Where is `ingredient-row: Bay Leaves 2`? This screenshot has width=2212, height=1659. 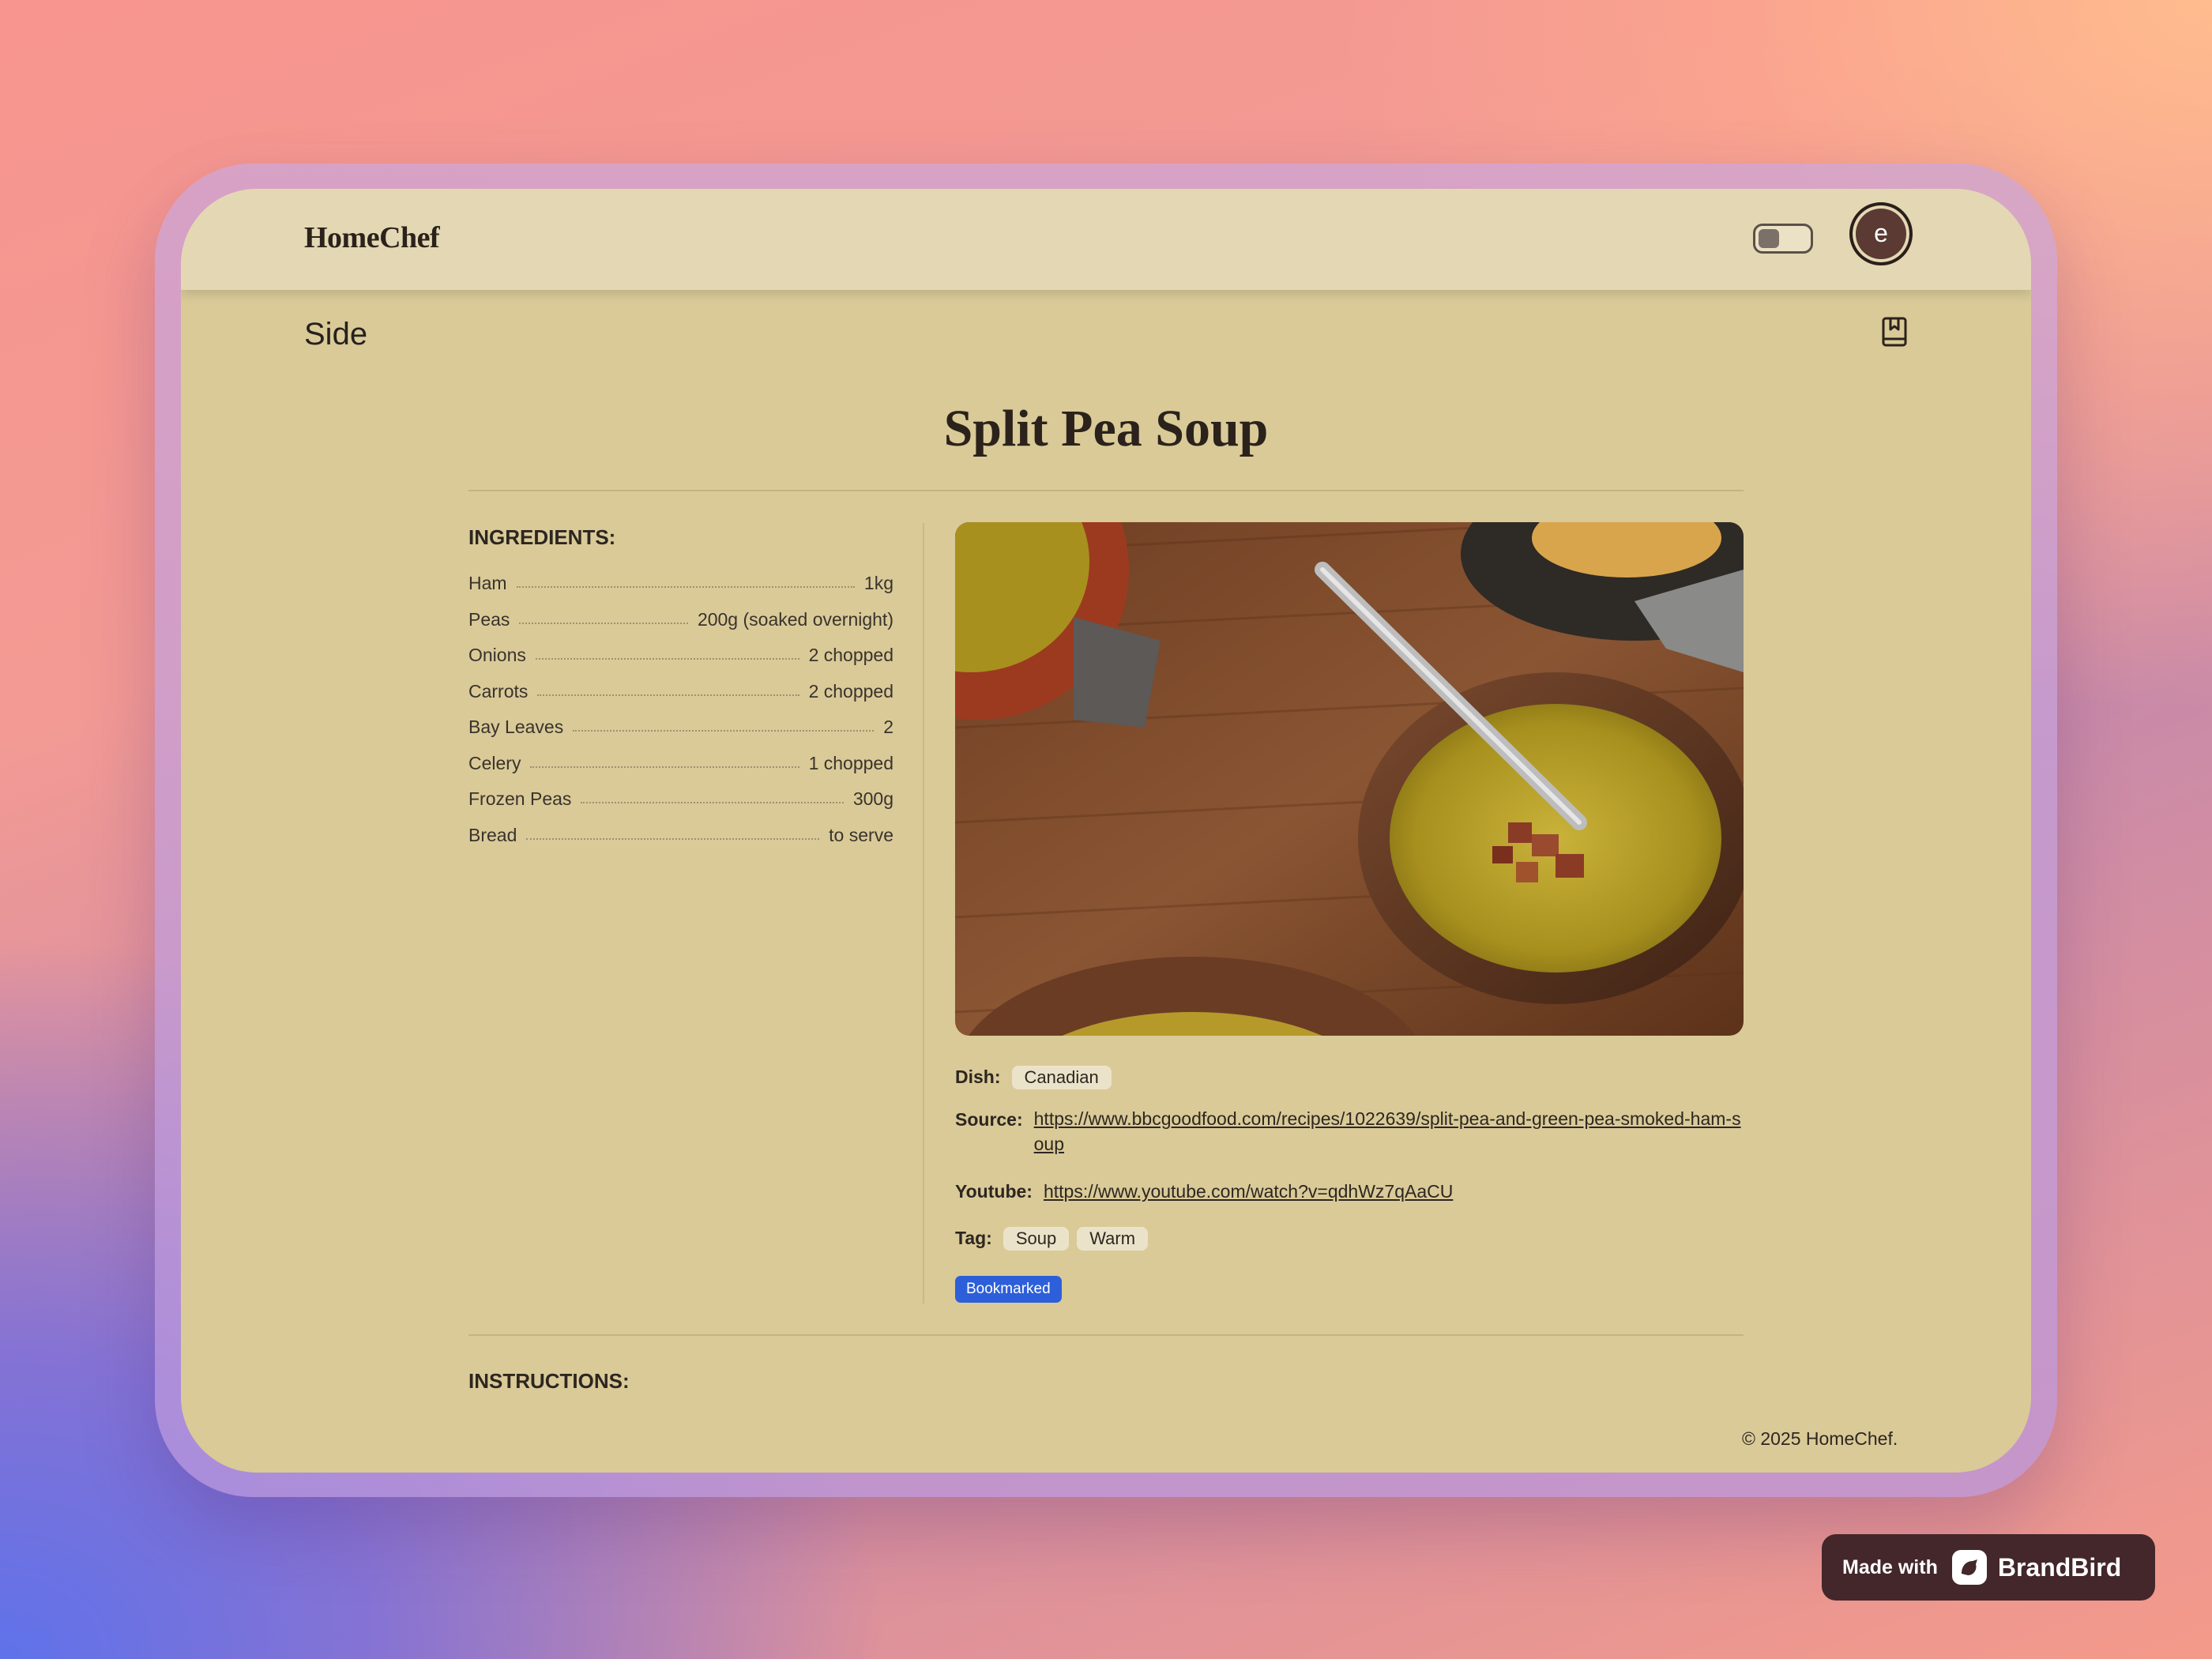 ingredient-row: Bay Leaves 2 is located at coordinates (681, 735).